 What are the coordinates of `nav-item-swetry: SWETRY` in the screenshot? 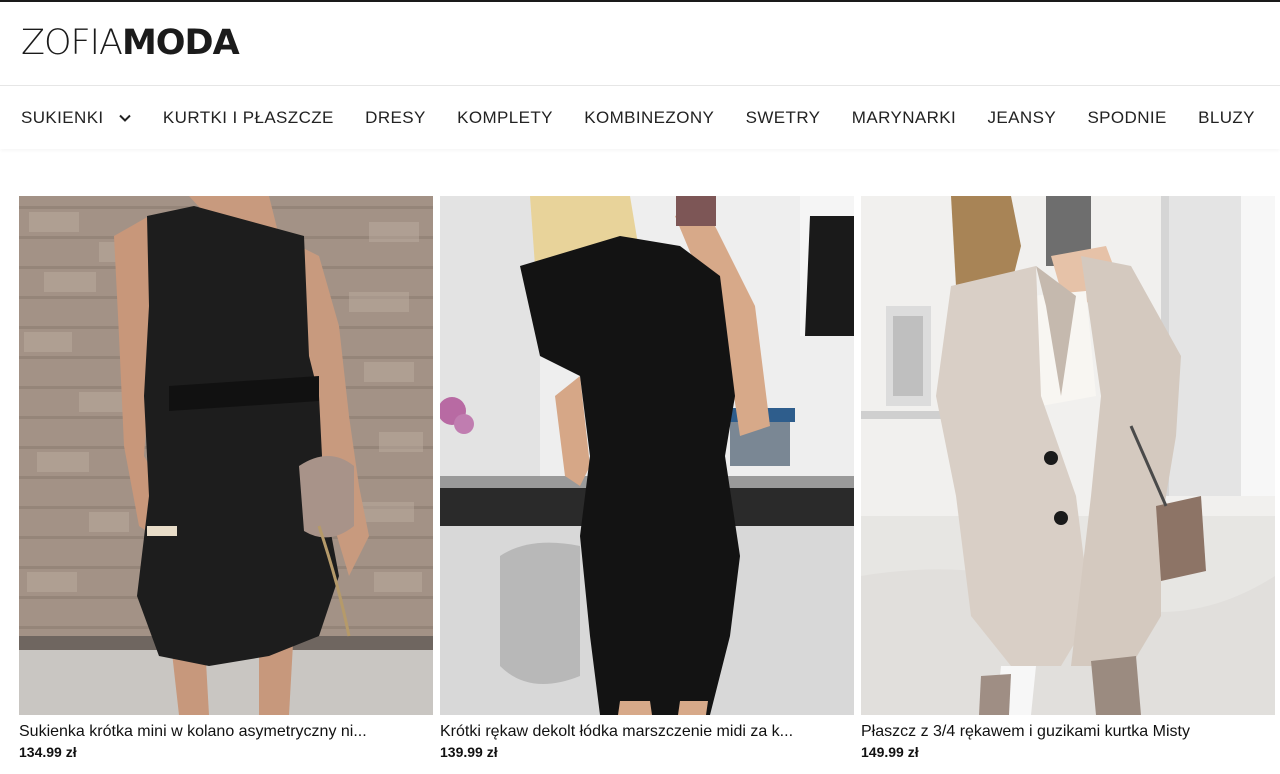 It's located at (783, 118).